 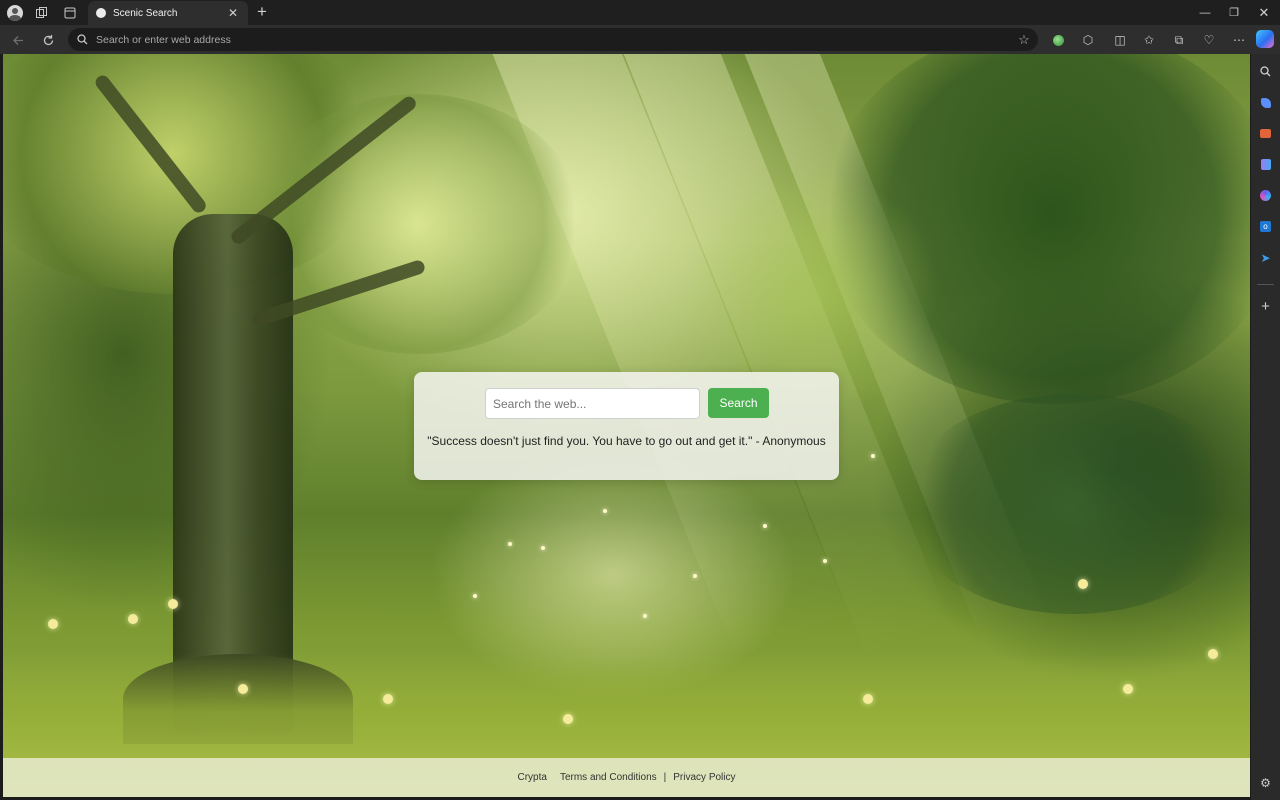 What do you see at coordinates (531, 777) in the screenshot?
I see `footer-link-crypta: Crypta` at bounding box center [531, 777].